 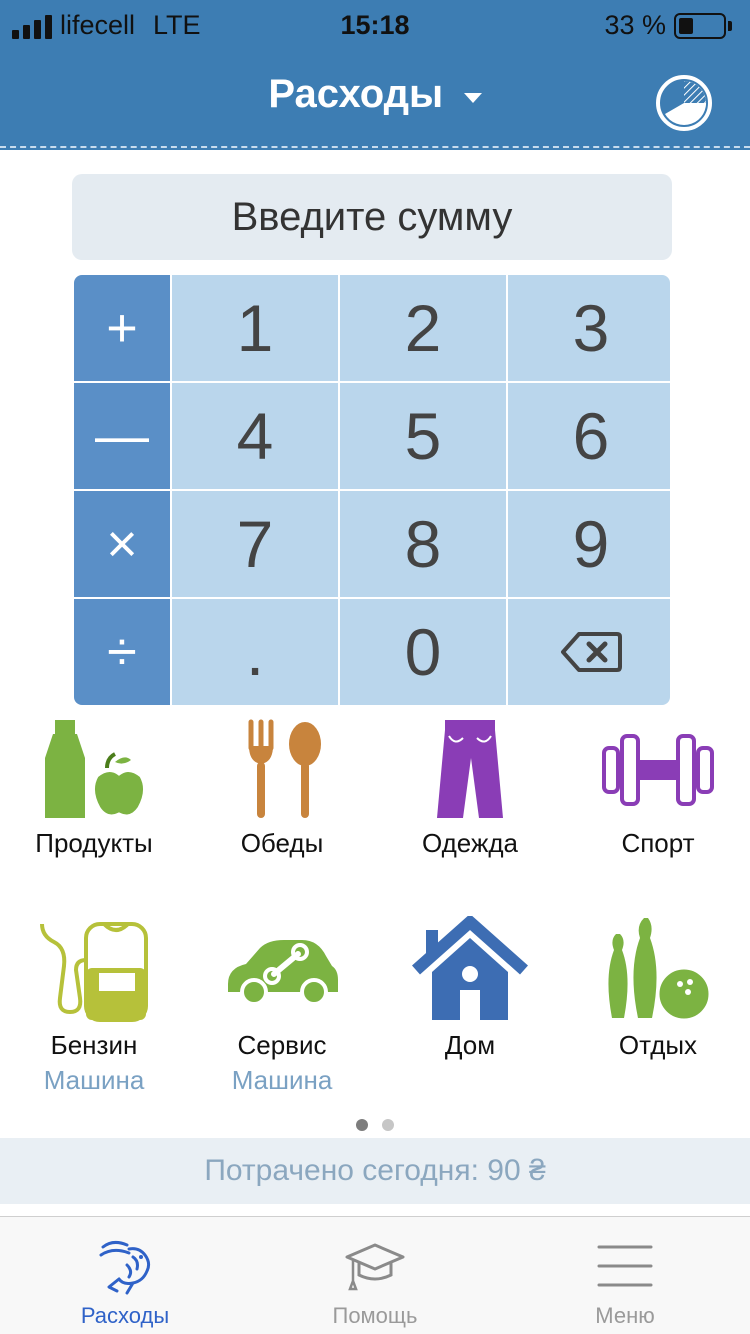 I want to click on groceries-icon, so click(x=95, y=769).